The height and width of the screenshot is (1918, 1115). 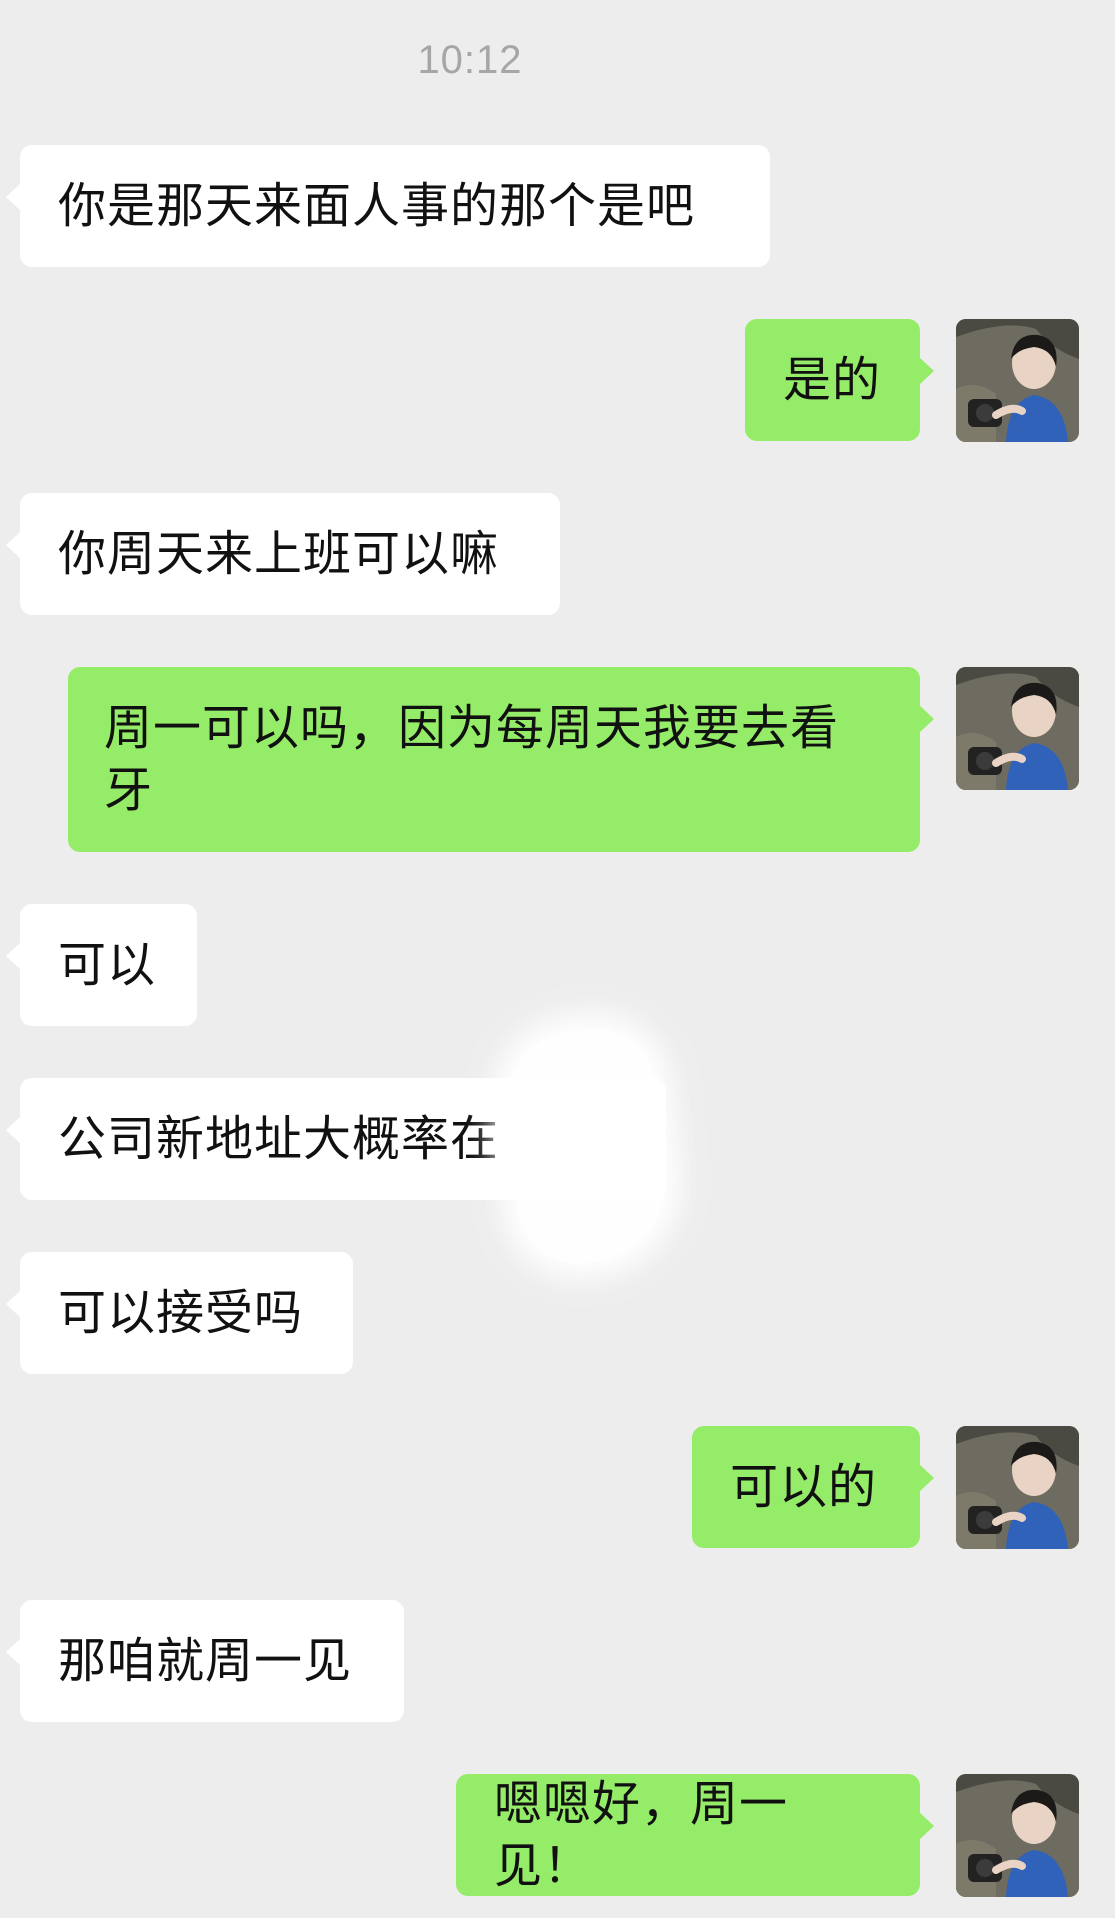 I want to click on message-text: 周一可以吗，因为每周天我要去看牙, so click(x=472, y=759).